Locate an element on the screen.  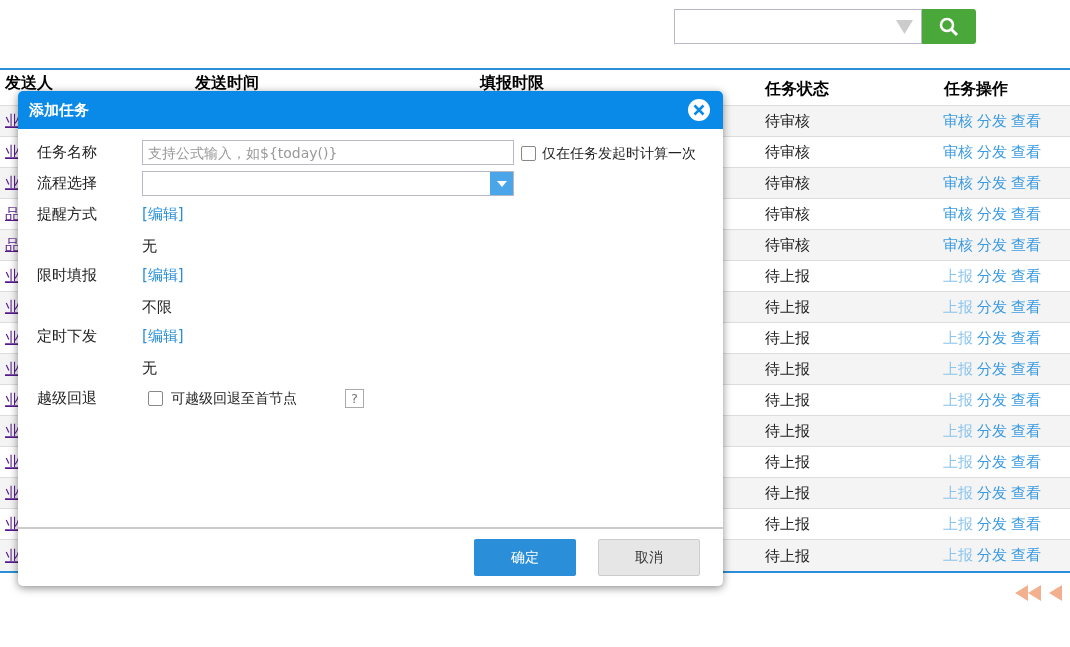
field-label: 定时下发 is located at coordinates (67, 336).